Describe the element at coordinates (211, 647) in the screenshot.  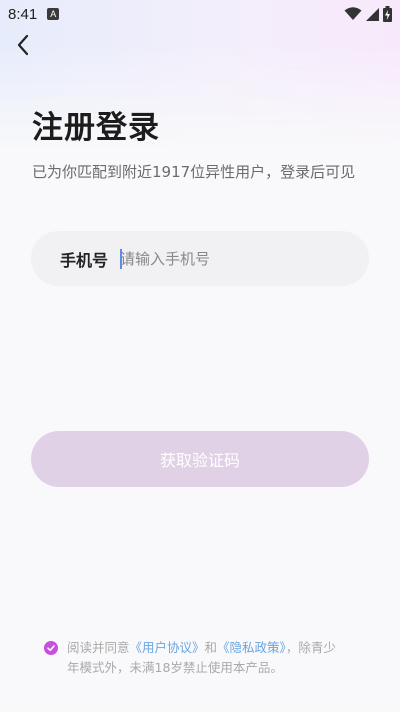
I see `agreement-and: 和` at that location.